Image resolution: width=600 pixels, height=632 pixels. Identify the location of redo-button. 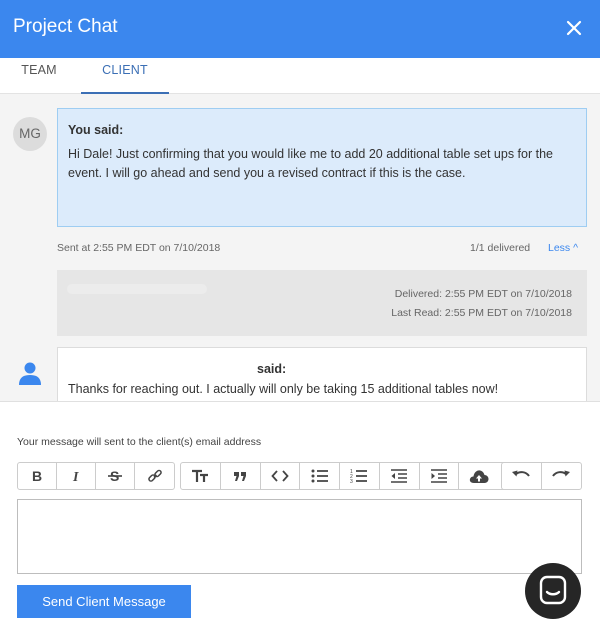
(562, 476).